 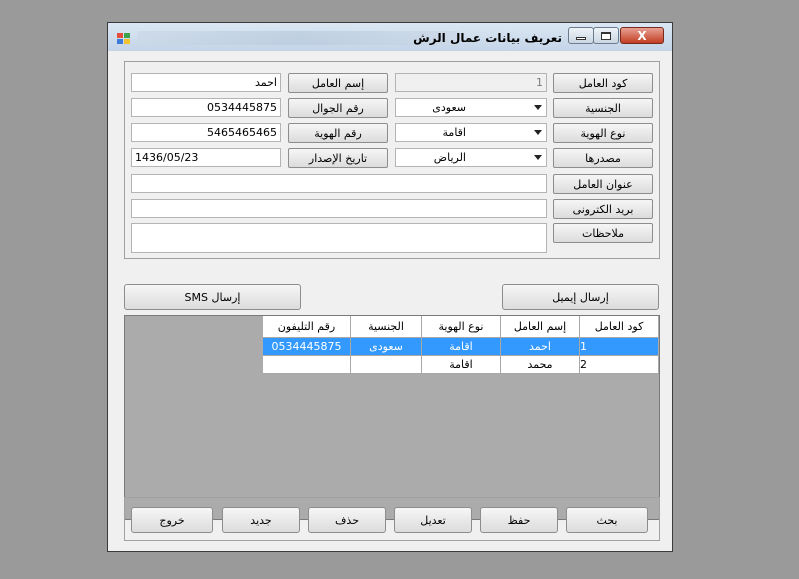 I want to click on minimize-button, so click(x=581, y=35).